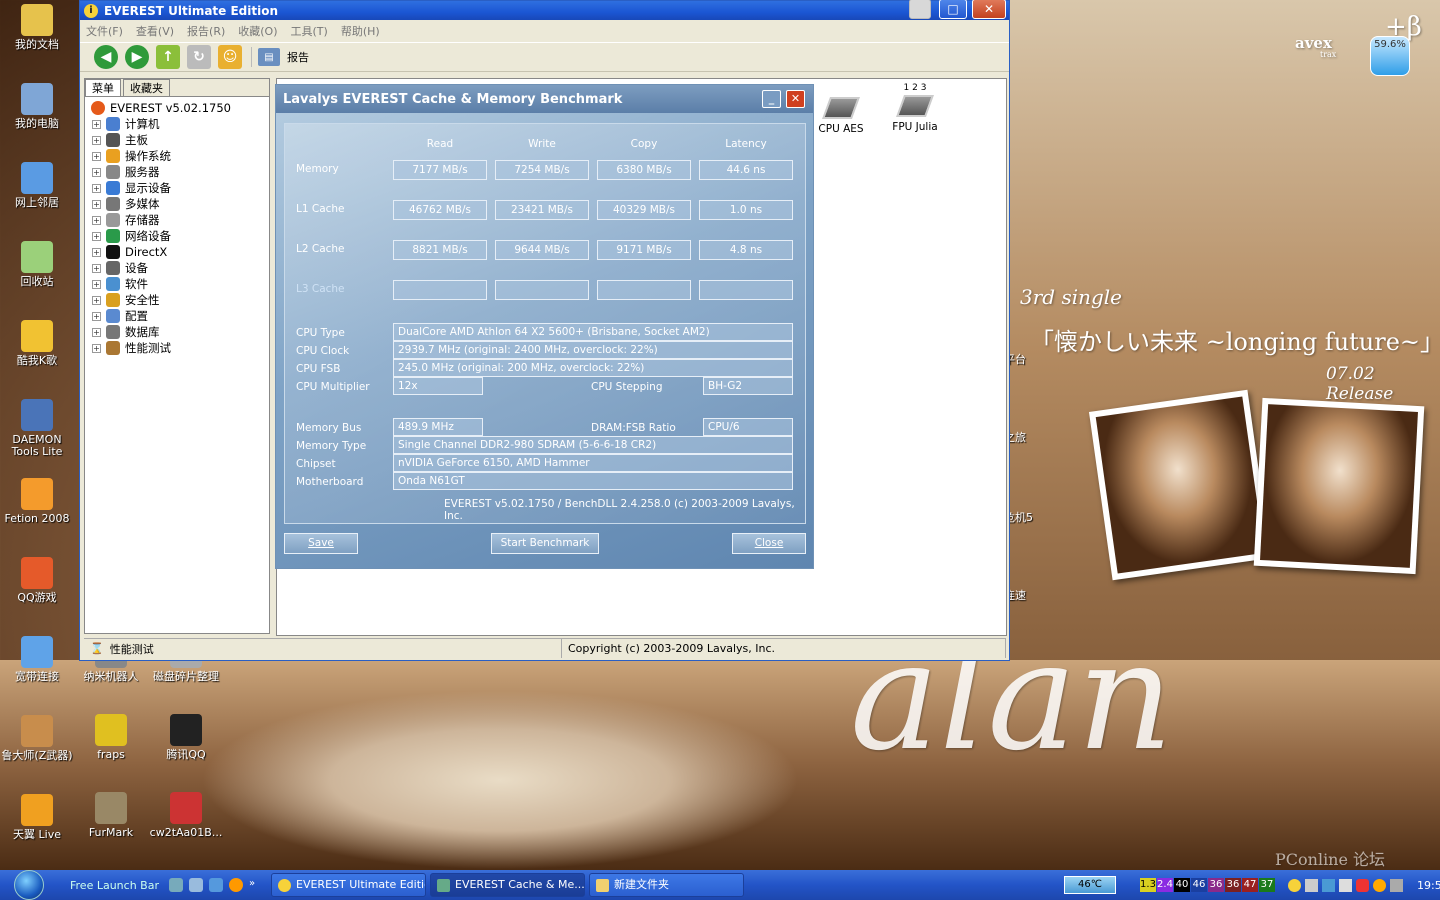 The width and height of the screenshot is (1440, 900). Describe the element at coordinates (1216, 885) in the screenshot. I see `cpu-core-cell: 36` at that location.